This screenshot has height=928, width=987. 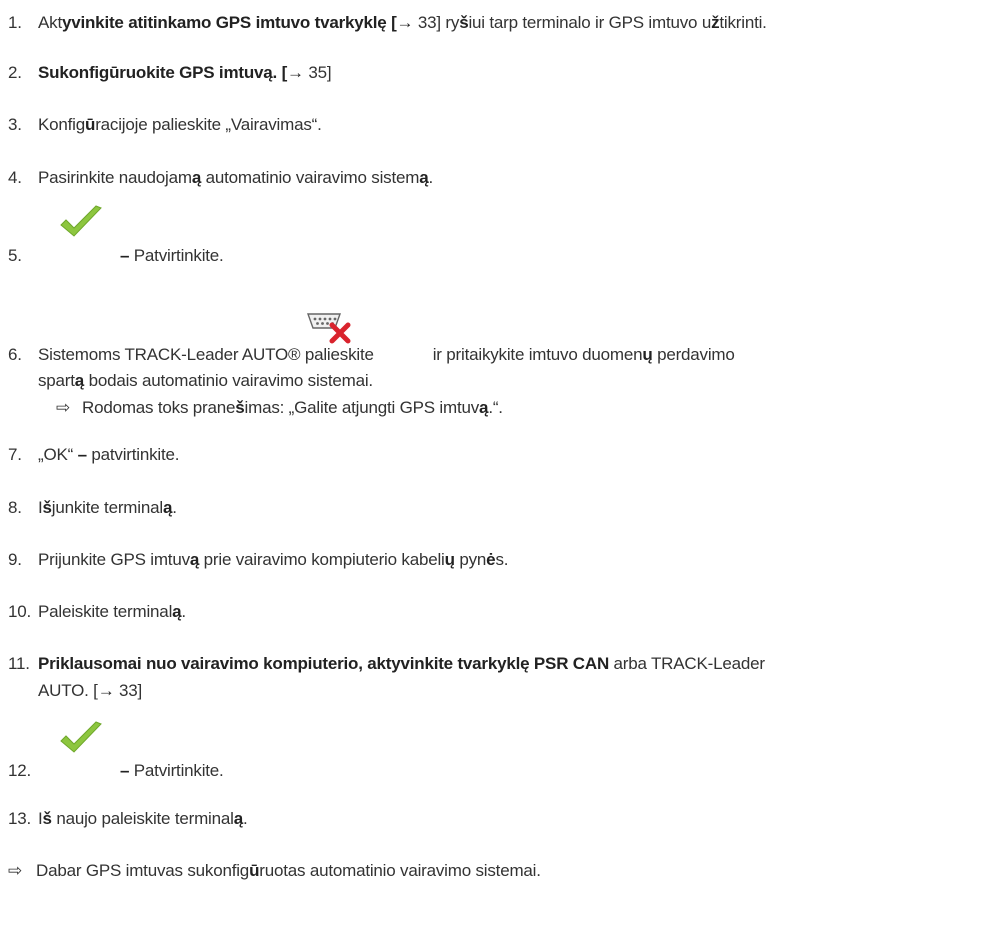 I want to click on result-text: Rodomas toks prane, so click(x=159, y=407).